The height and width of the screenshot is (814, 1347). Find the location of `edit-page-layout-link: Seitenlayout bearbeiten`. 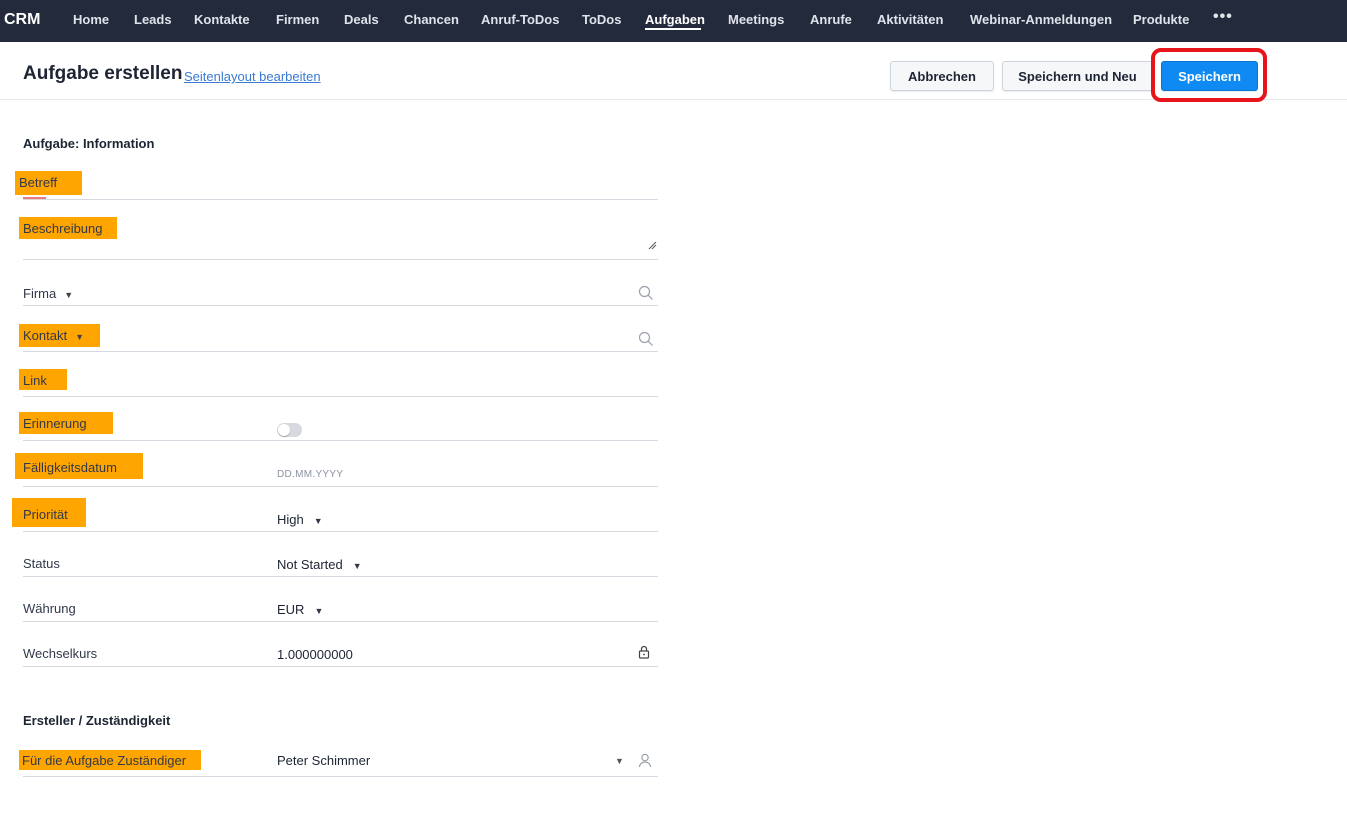

edit-page-layout-link: Seitenlayout bearbeiten is located at coordinates (252, 76).